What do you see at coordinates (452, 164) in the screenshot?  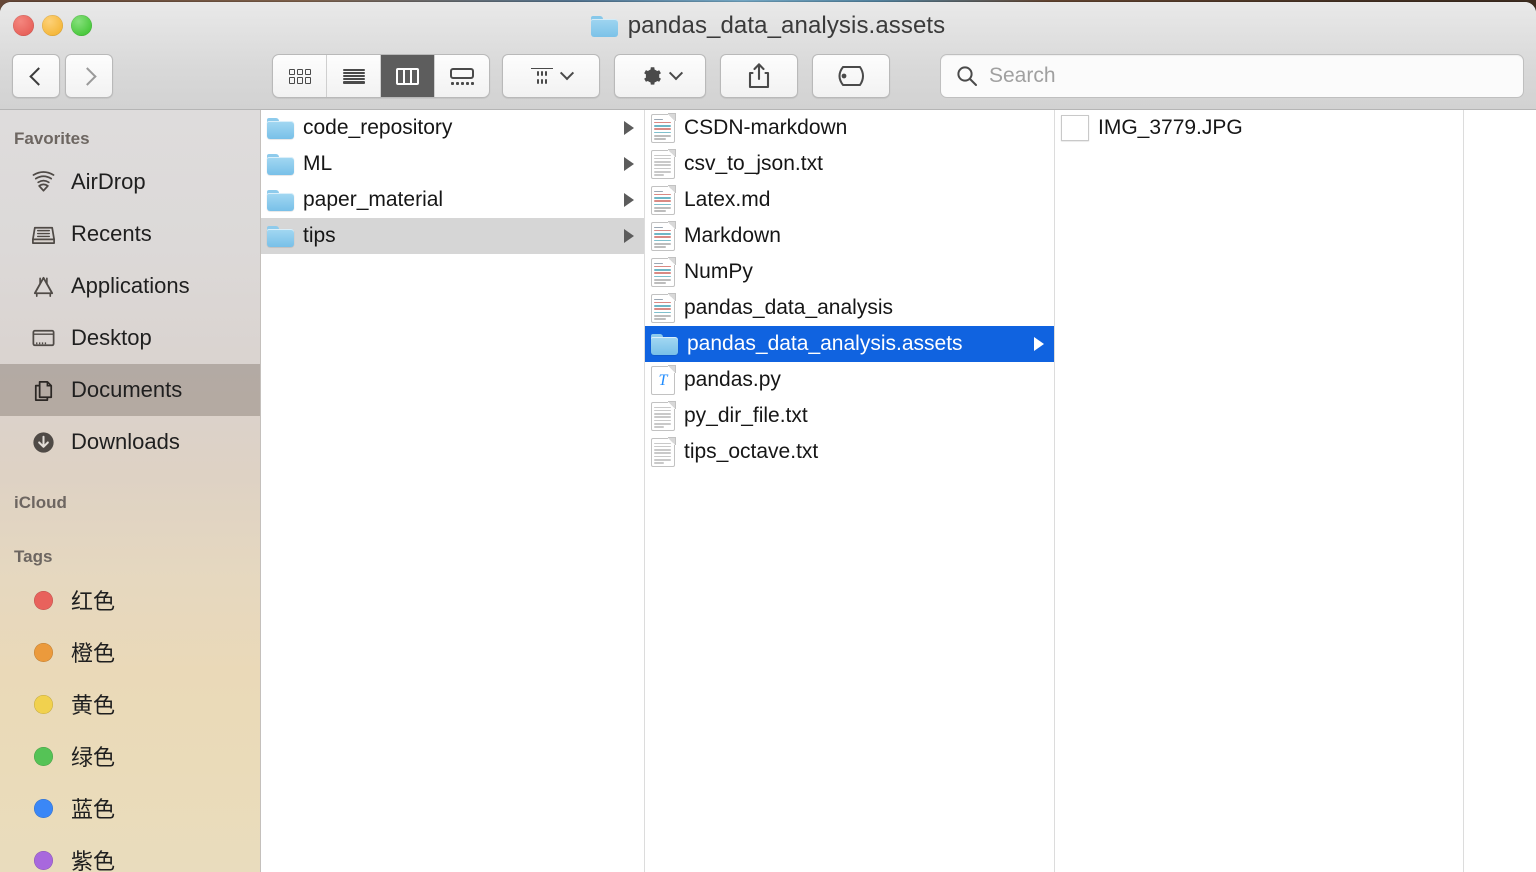 I see `list-item: ML` at bounding box center [452, 164].